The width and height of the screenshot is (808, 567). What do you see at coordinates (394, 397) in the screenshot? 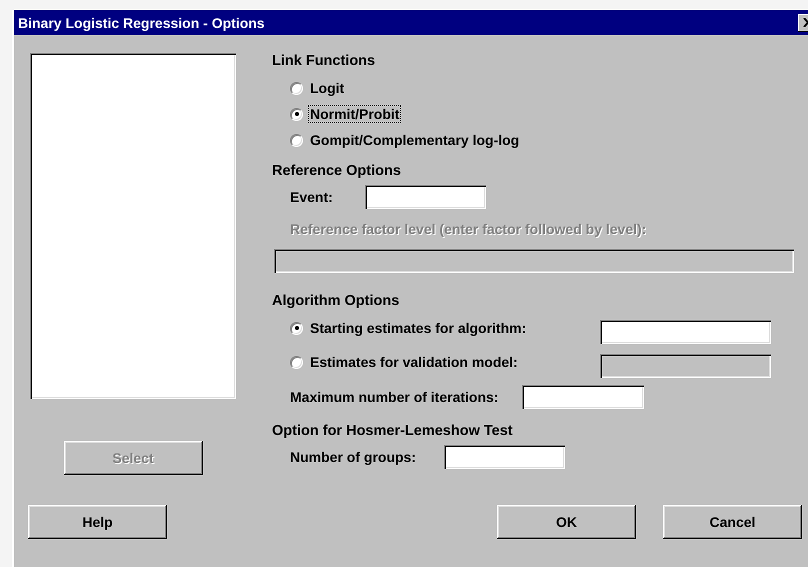
I see `field-label: Maximum number of iterations:` at bounding box center [394, 397].